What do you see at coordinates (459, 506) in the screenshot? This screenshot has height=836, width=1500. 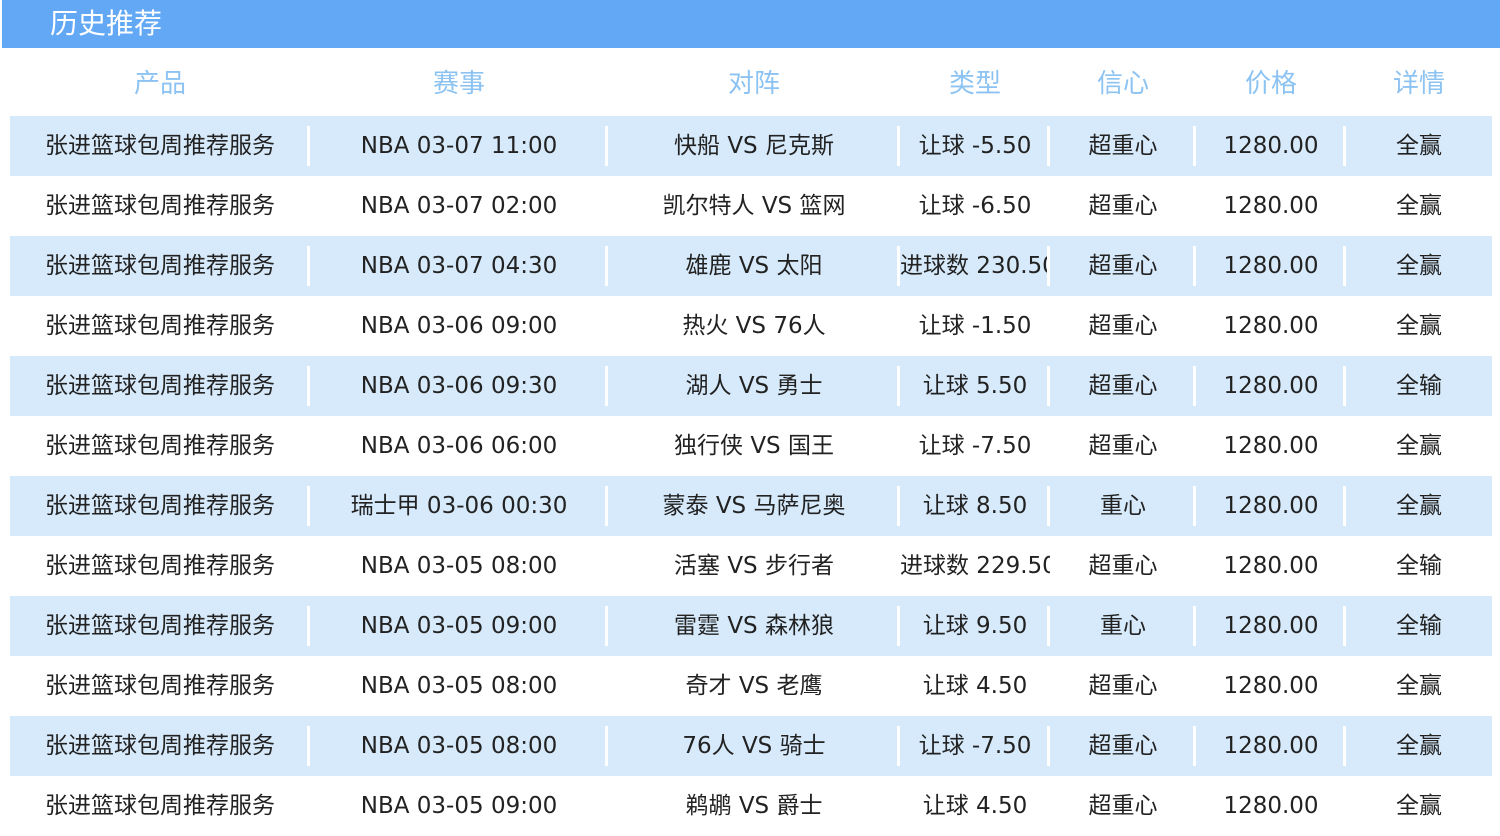 I see `cell-event: 瑞士甲 03-06 00:30` at bounding box center [459, 506].